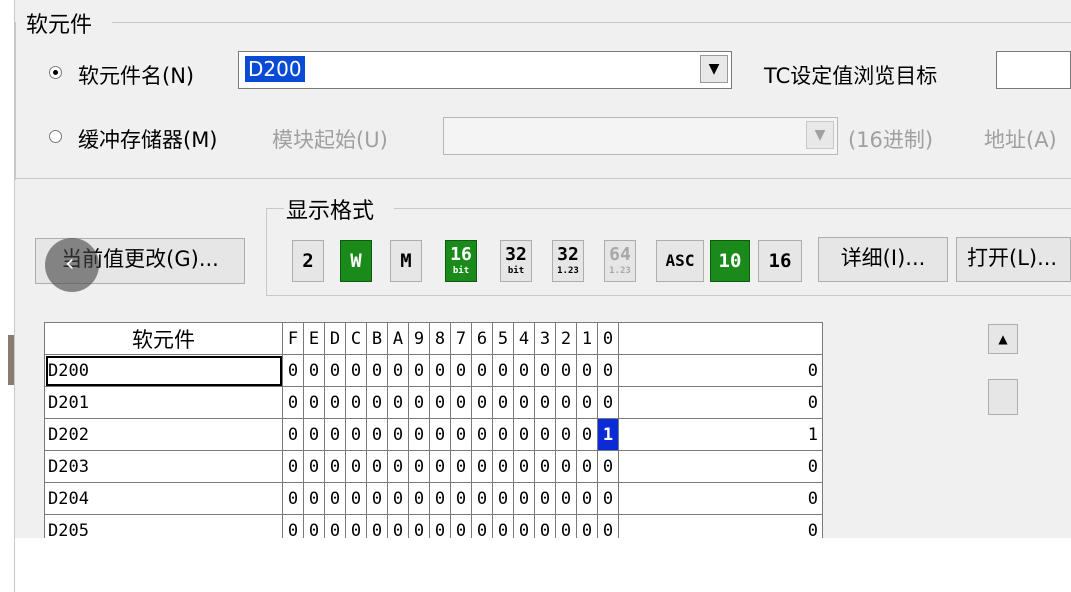  What do you see at coordinates (163, 370) in the screenshot?
I see `device-cell: D200` at bounding box center [163, 370].